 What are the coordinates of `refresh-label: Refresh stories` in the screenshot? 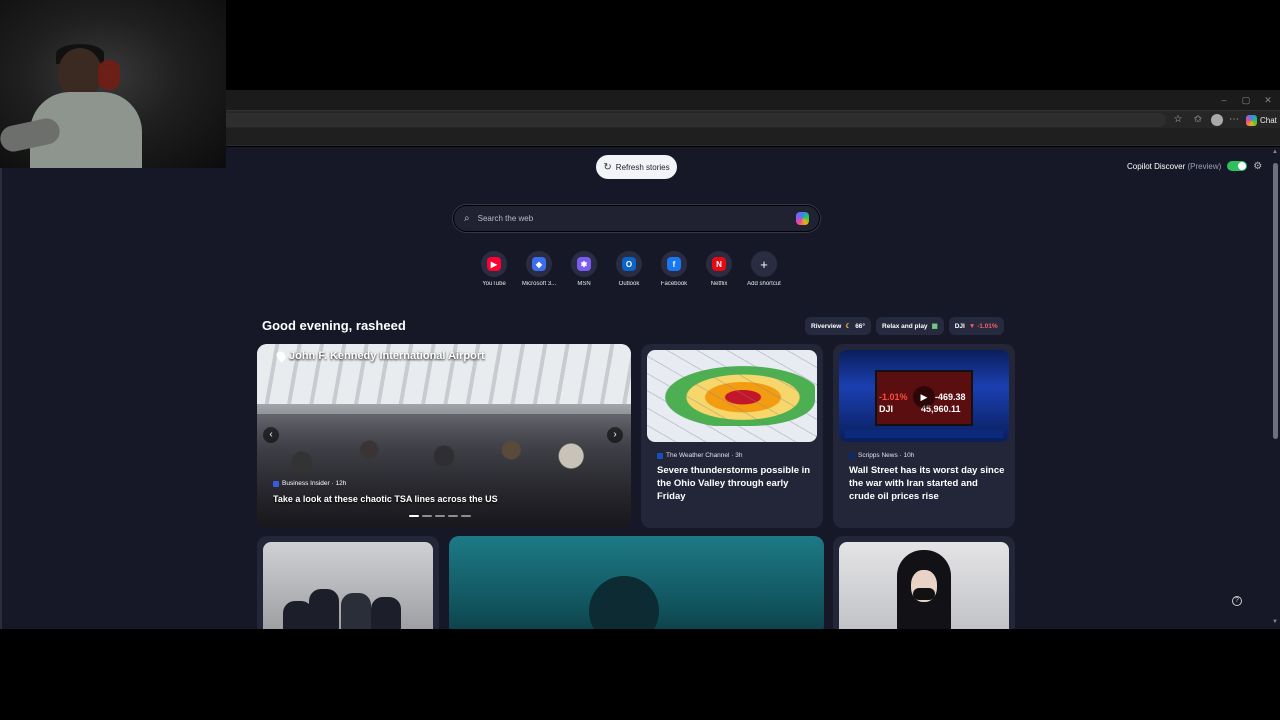 It's located at (642, 167).